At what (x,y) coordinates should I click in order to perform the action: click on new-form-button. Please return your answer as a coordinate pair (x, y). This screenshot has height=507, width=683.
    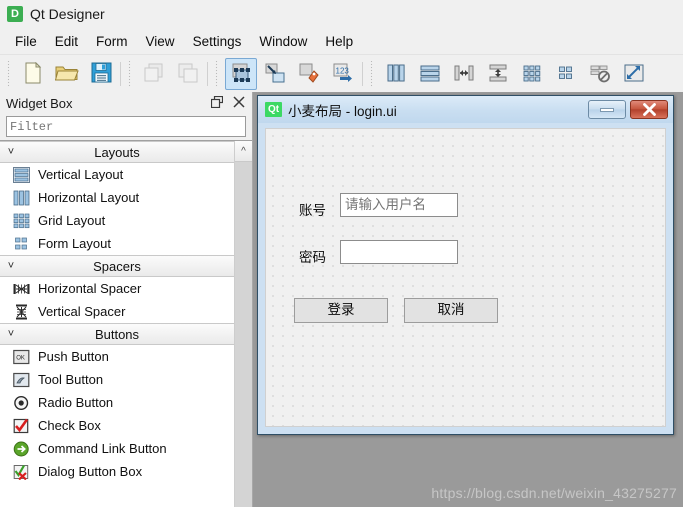
    Looking at the image, I should click on (33, 74).